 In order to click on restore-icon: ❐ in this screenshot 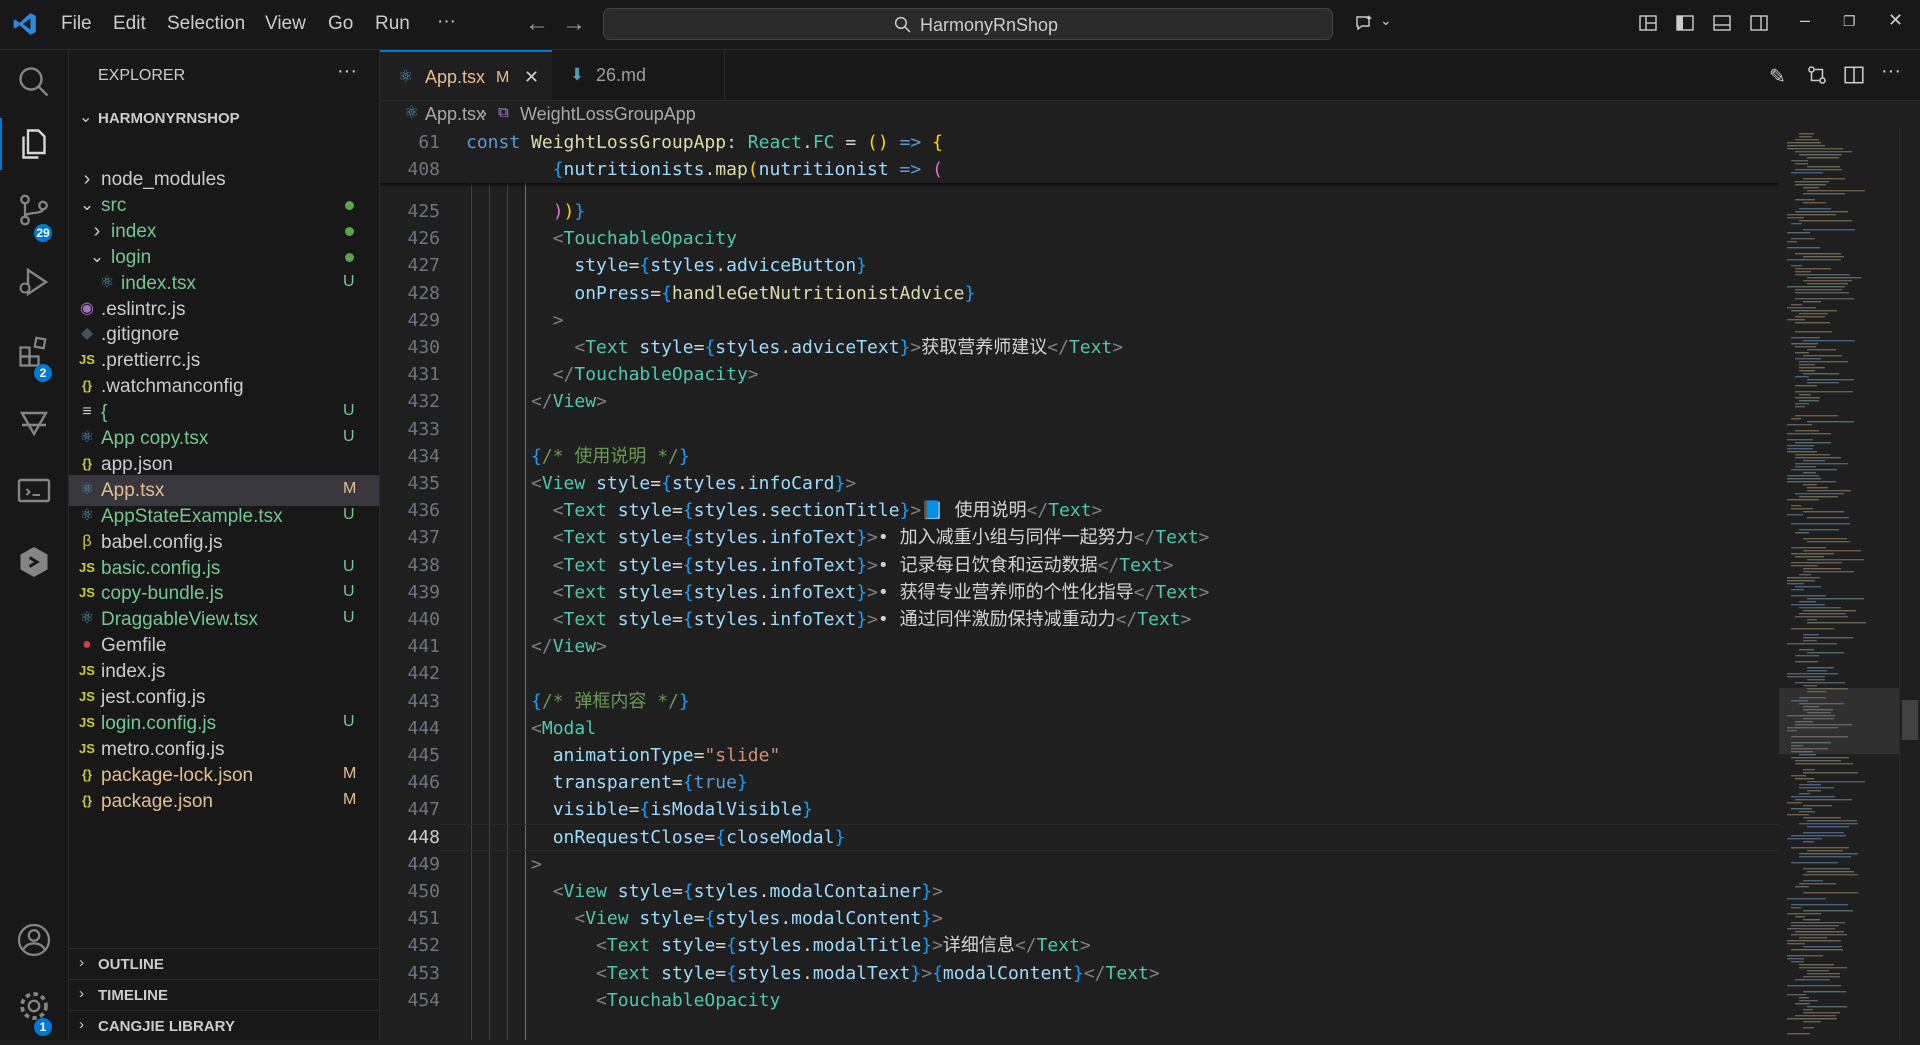, I will do `click(1849, 21)`.